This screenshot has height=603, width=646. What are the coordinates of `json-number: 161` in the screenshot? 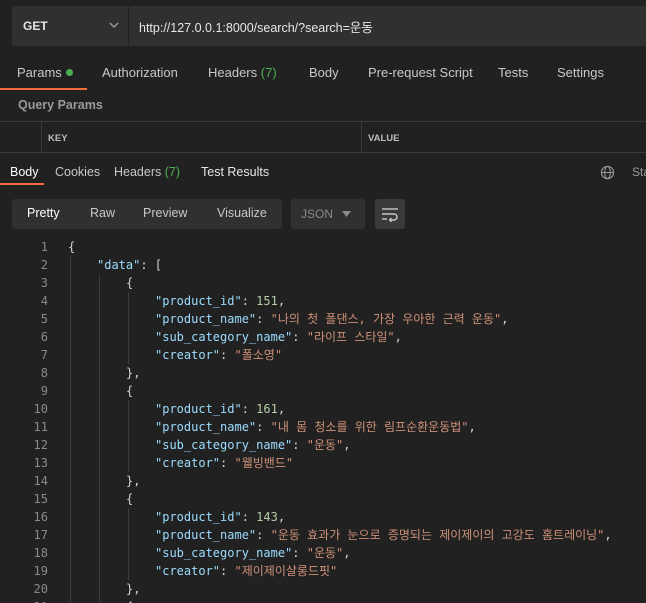 It's located at (267, 409).